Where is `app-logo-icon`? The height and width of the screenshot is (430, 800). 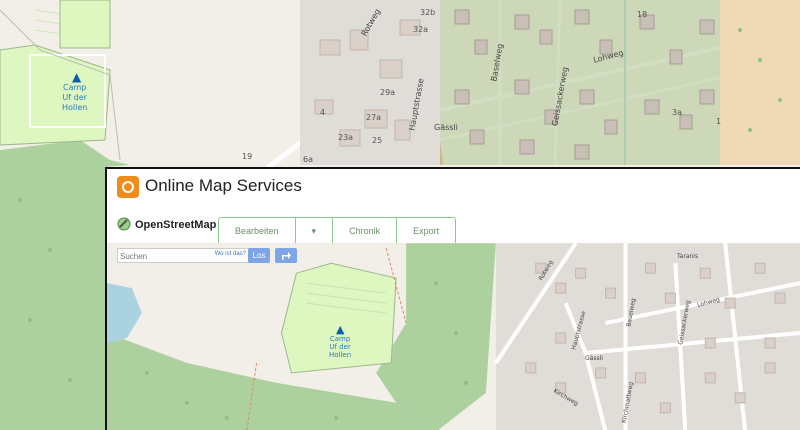 app-logo-icon is located at coordinates (128, 187).